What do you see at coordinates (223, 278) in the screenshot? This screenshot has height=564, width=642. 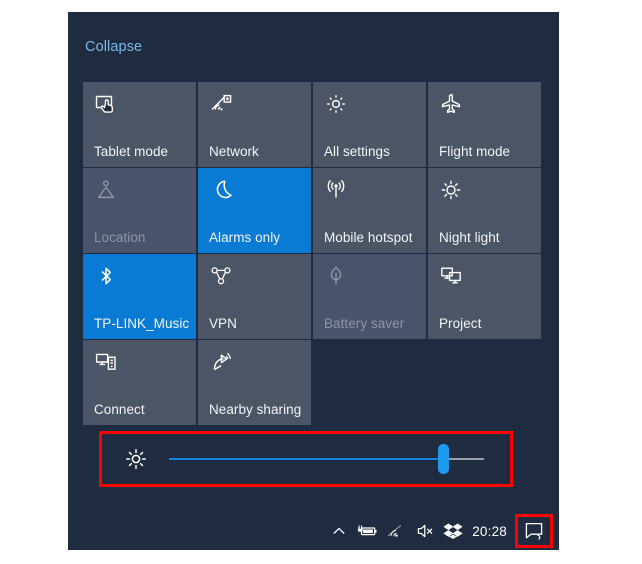 I see `vpn-nodes-icon` at bounding box center [223, 278].